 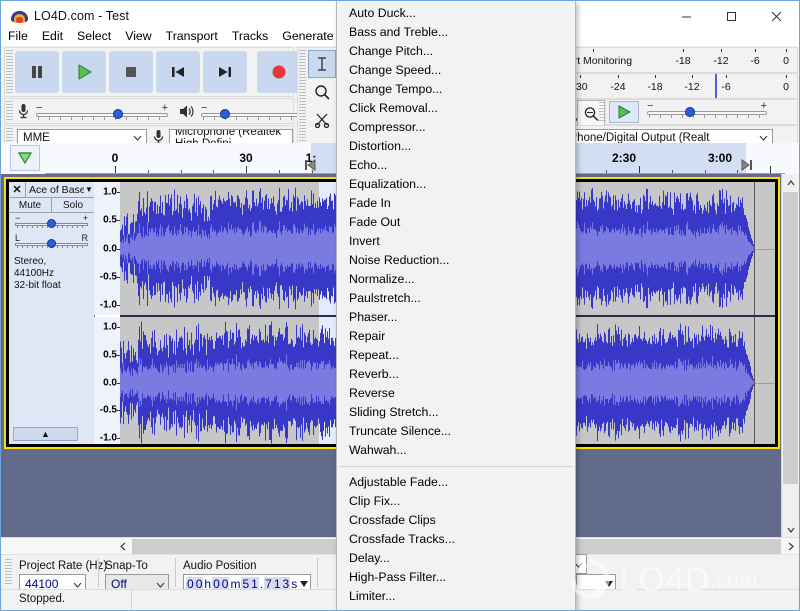 I want to click on scroll-up-button, so click(x=790, y=182).